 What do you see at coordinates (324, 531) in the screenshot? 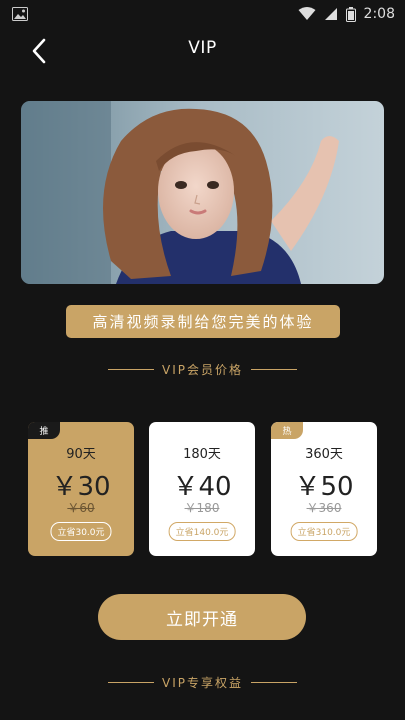
I see `plan-savings-badge: 立省310.0元` at bounding box center [324, 531].